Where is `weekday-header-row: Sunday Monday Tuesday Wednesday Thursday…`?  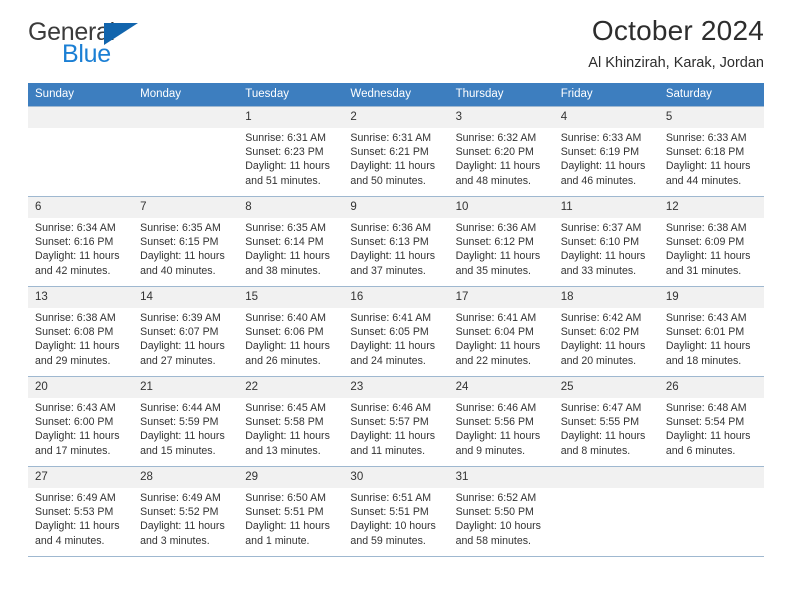 weekday-header-row: Sunday Monday Tuesday Wednesday Thursday… is located at coordinates (396, 95).